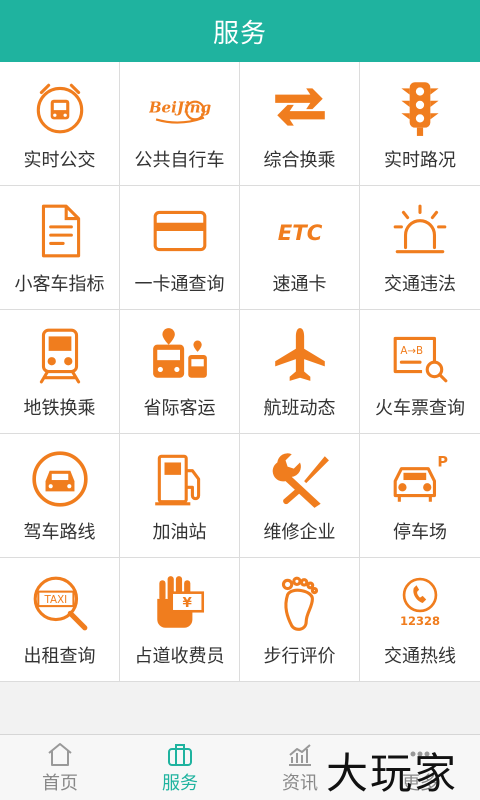 The height and width of the screenshot is (800, 480). What do you see at coordinates (299, 656) in the screenshot?
I see `service-label: 步行评价` at bounding box center [299, 656].